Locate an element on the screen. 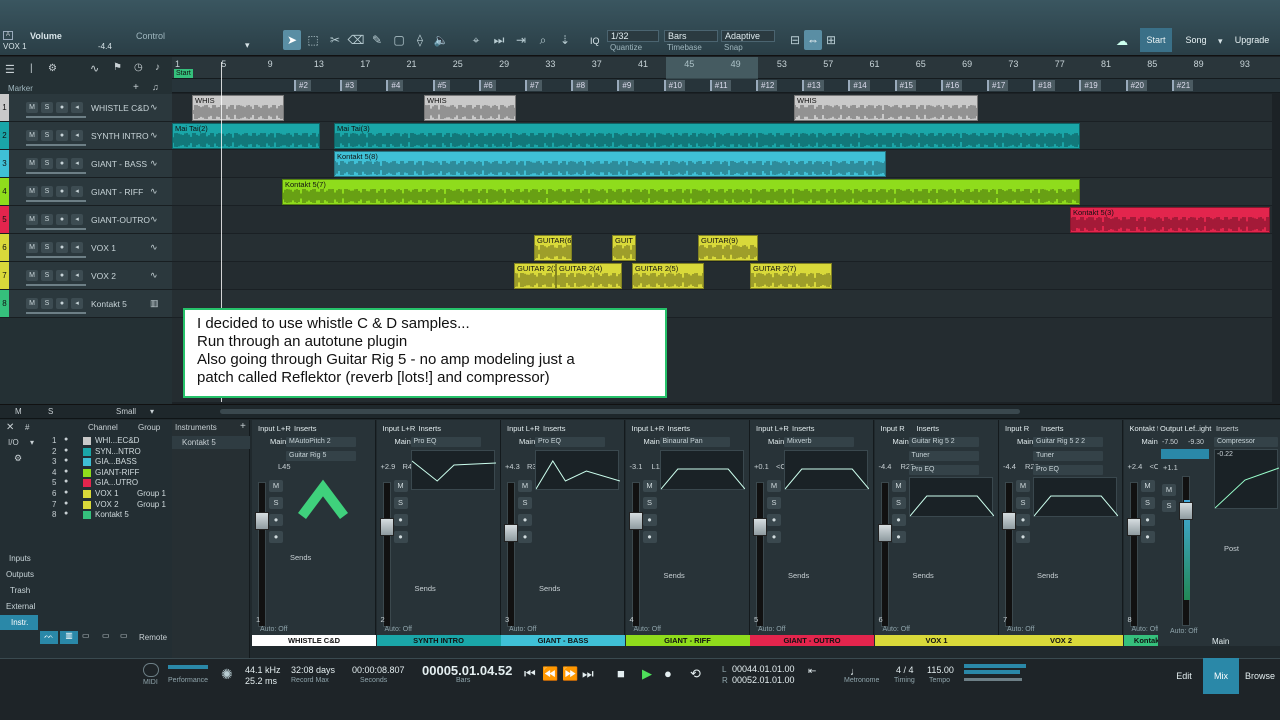 Image resolution: width=1280 pixels, height=720 pixels. quantize-select: 1/32 is located at coordinates (633, 36).